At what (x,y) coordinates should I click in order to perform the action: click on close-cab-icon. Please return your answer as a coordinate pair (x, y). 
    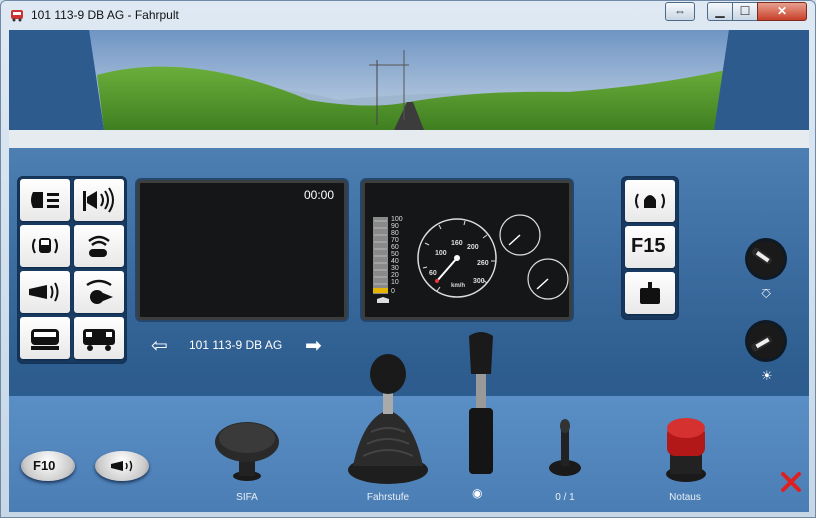
    Looking at the image, I should click on (791, 482).